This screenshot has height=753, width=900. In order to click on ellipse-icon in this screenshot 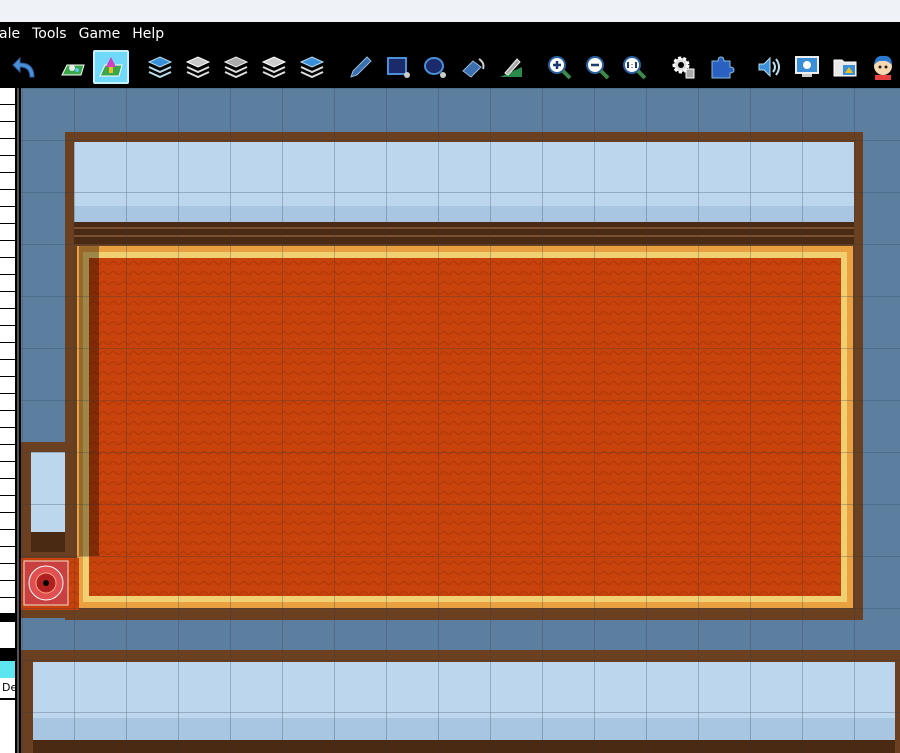, I will do `click(435, 67)`.